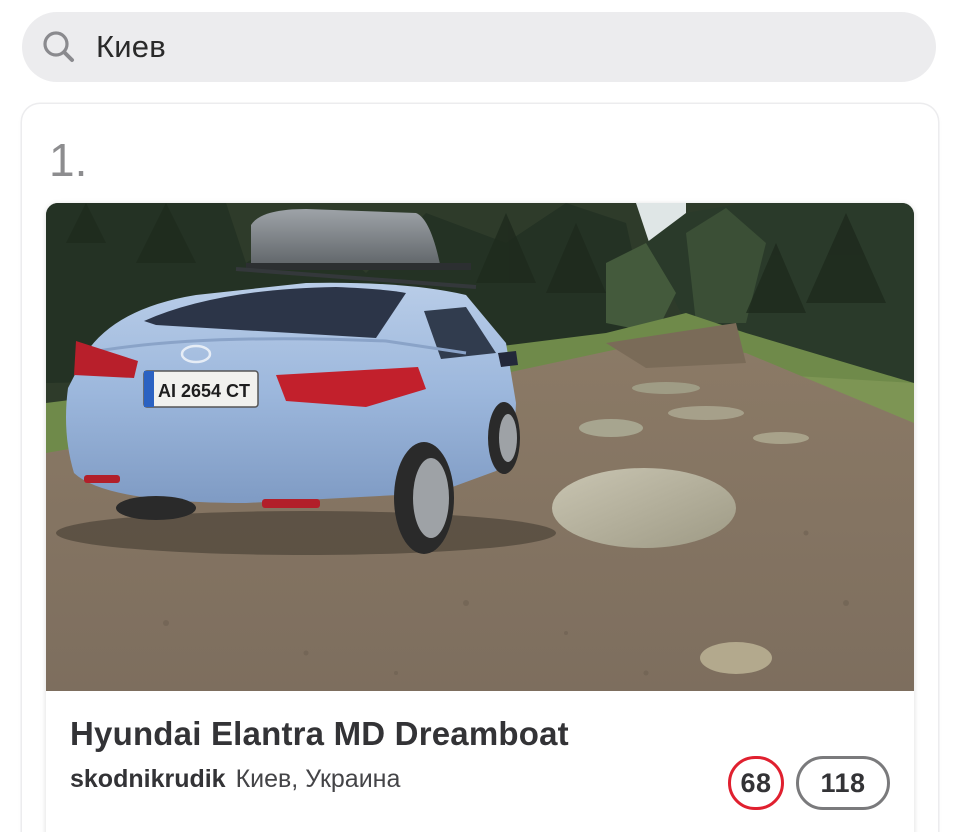 Image resolution: width=960 pixels, height=832 pixels. Describe the element at coordinates (68, 160) in the screenshot. I see `result-rank: 1.` at that location.